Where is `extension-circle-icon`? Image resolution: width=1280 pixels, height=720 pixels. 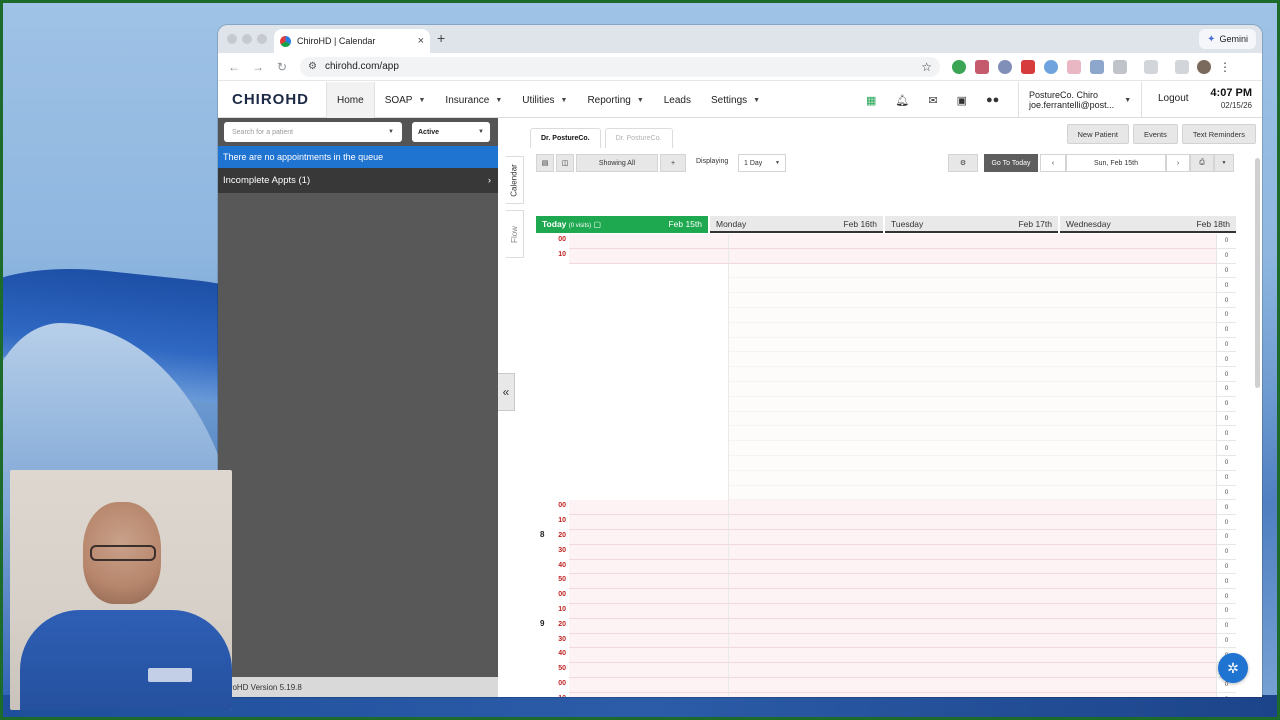 extension-circle-icon is located at coordinates (1005, 66).